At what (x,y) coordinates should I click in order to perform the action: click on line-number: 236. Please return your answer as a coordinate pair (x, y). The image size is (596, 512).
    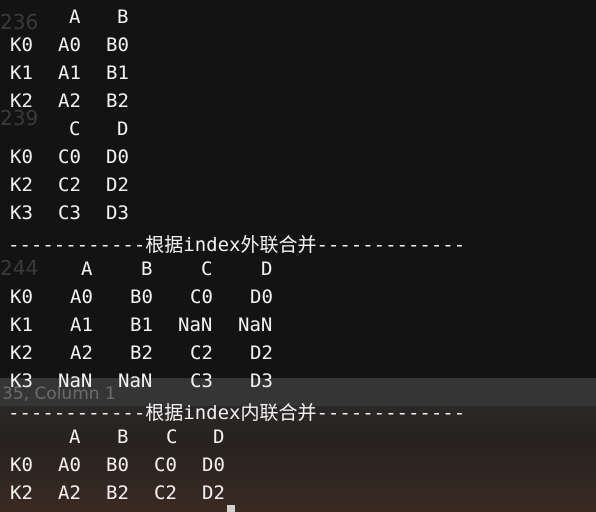
    Looking at the image, I should click on (19, 22).